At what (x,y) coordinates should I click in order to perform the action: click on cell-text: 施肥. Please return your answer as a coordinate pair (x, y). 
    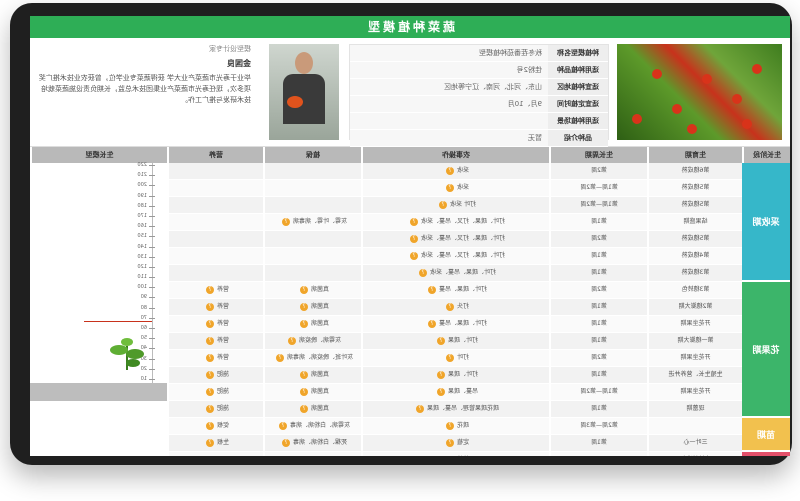
    Looking at the image, I should click on (223, 374).